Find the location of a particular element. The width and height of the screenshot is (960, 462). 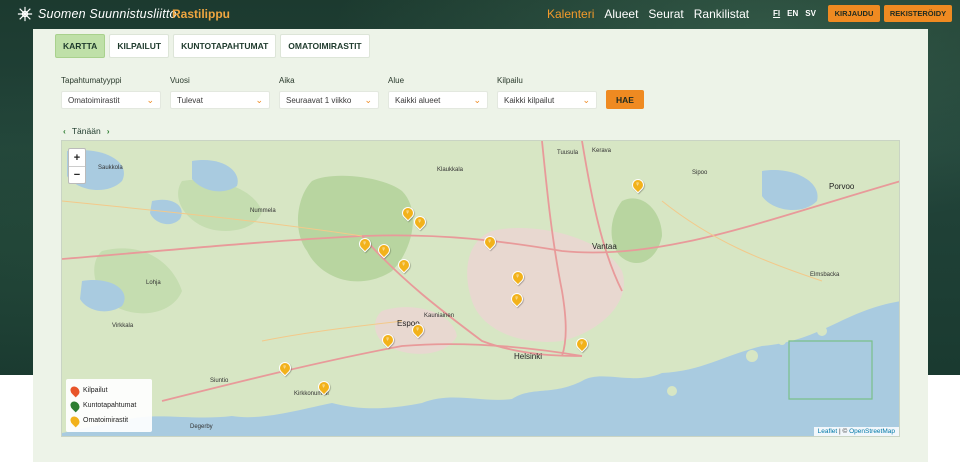

filter-kilpailu: Kilpailu Kaikki kilpailut ⌄ is located at coordinates (547, 92).